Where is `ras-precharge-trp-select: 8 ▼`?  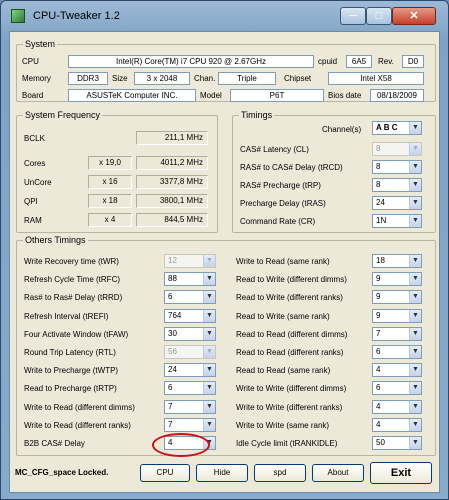 ras-precharge-trp-select: 8 ▼ is located at coordinates (397, 185).